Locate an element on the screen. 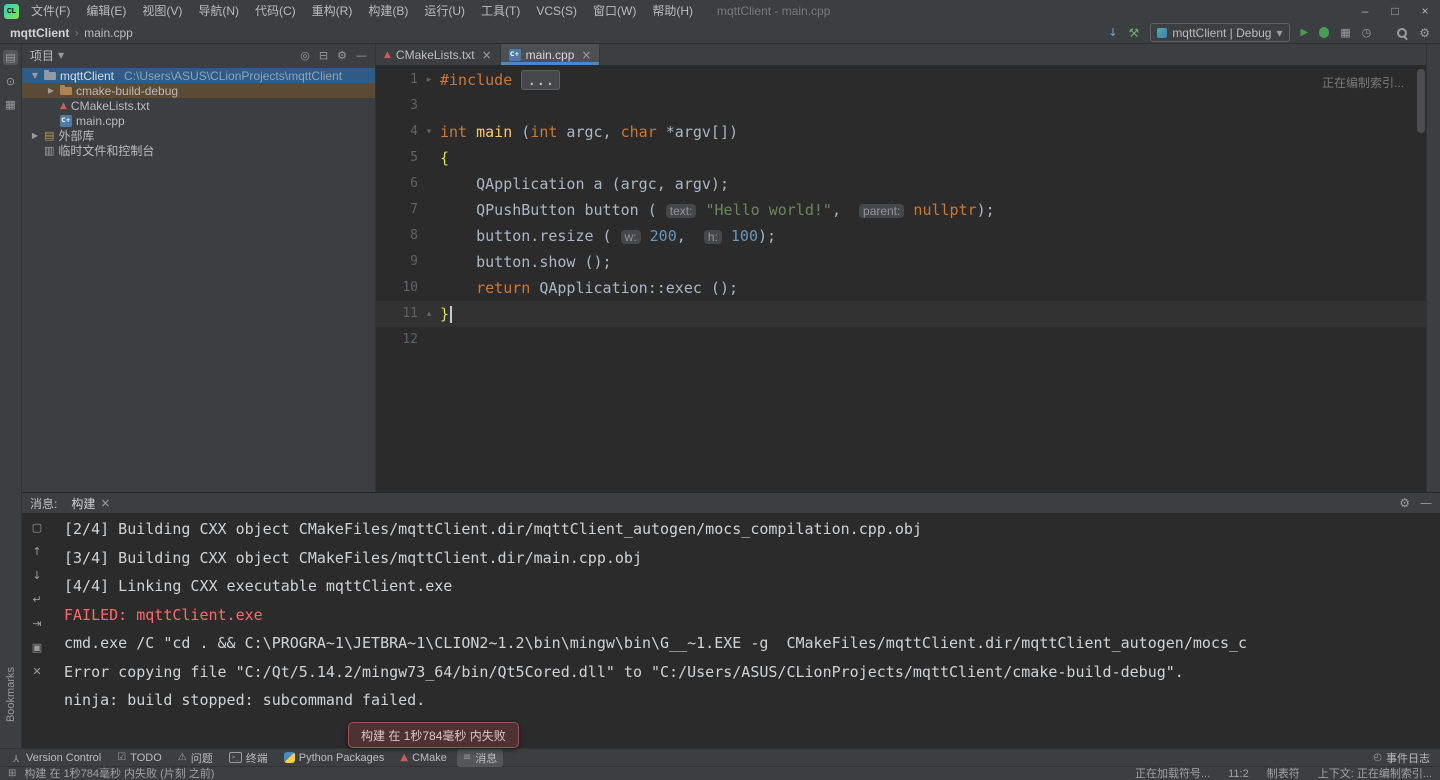 The height and width of the screenshot is (780, 1440). editor-scrollbar is located at coordinates (1421, 279).